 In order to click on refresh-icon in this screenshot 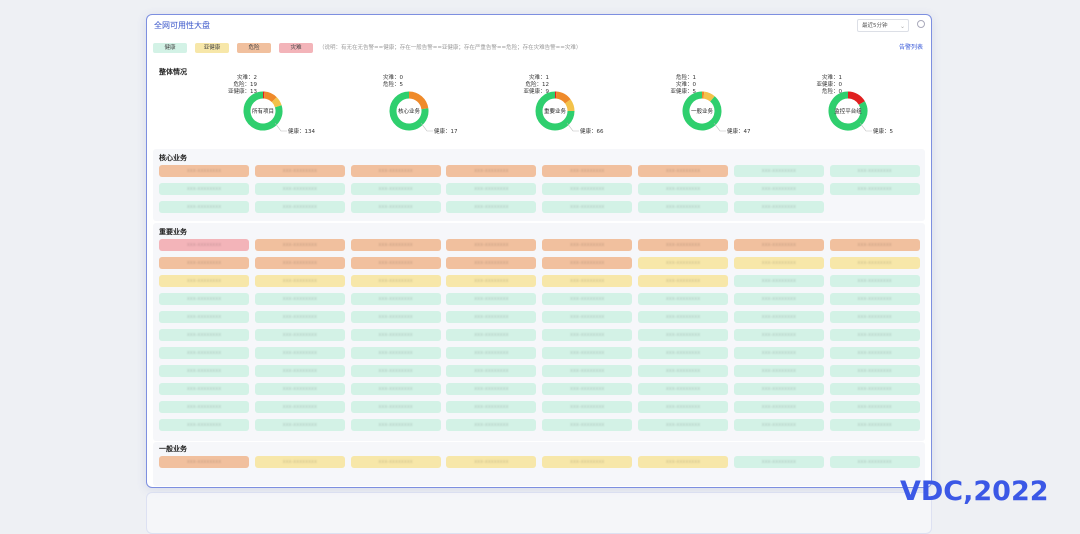, I will do `click(921, 24)`.